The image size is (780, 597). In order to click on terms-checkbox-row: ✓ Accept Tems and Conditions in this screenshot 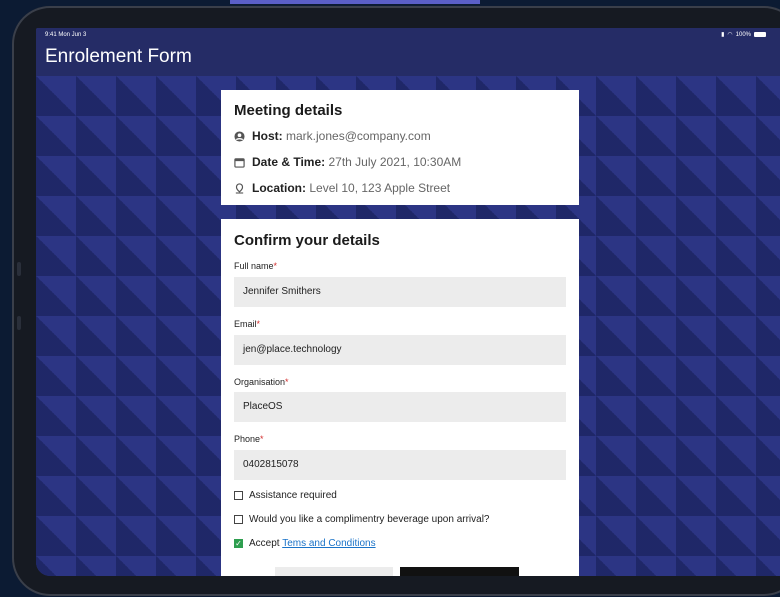, I will do `click(305, 543)`.